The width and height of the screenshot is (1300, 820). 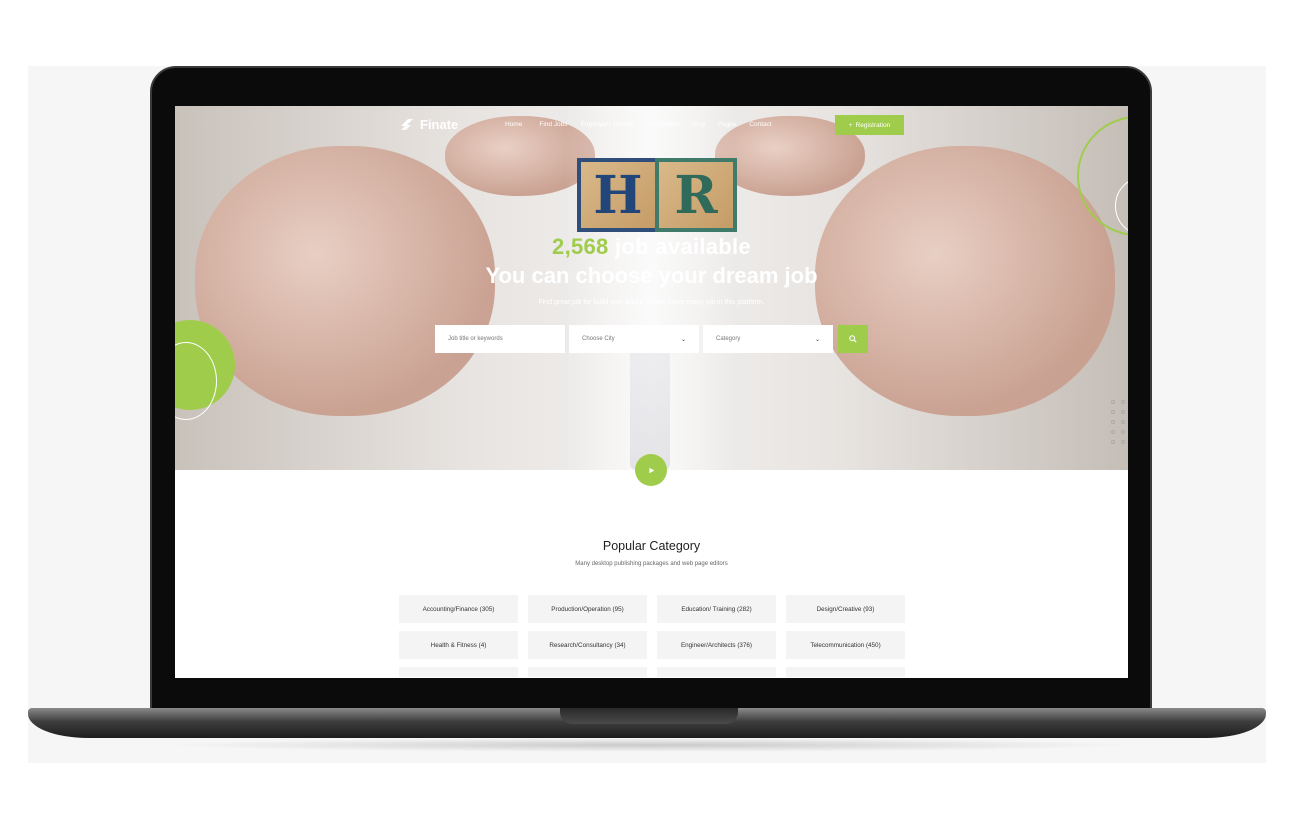 What do you see at coordinates (651, 546) in the screenshot?
I see `popular-category-title: Popular Category` at bounding box center [651, 546].